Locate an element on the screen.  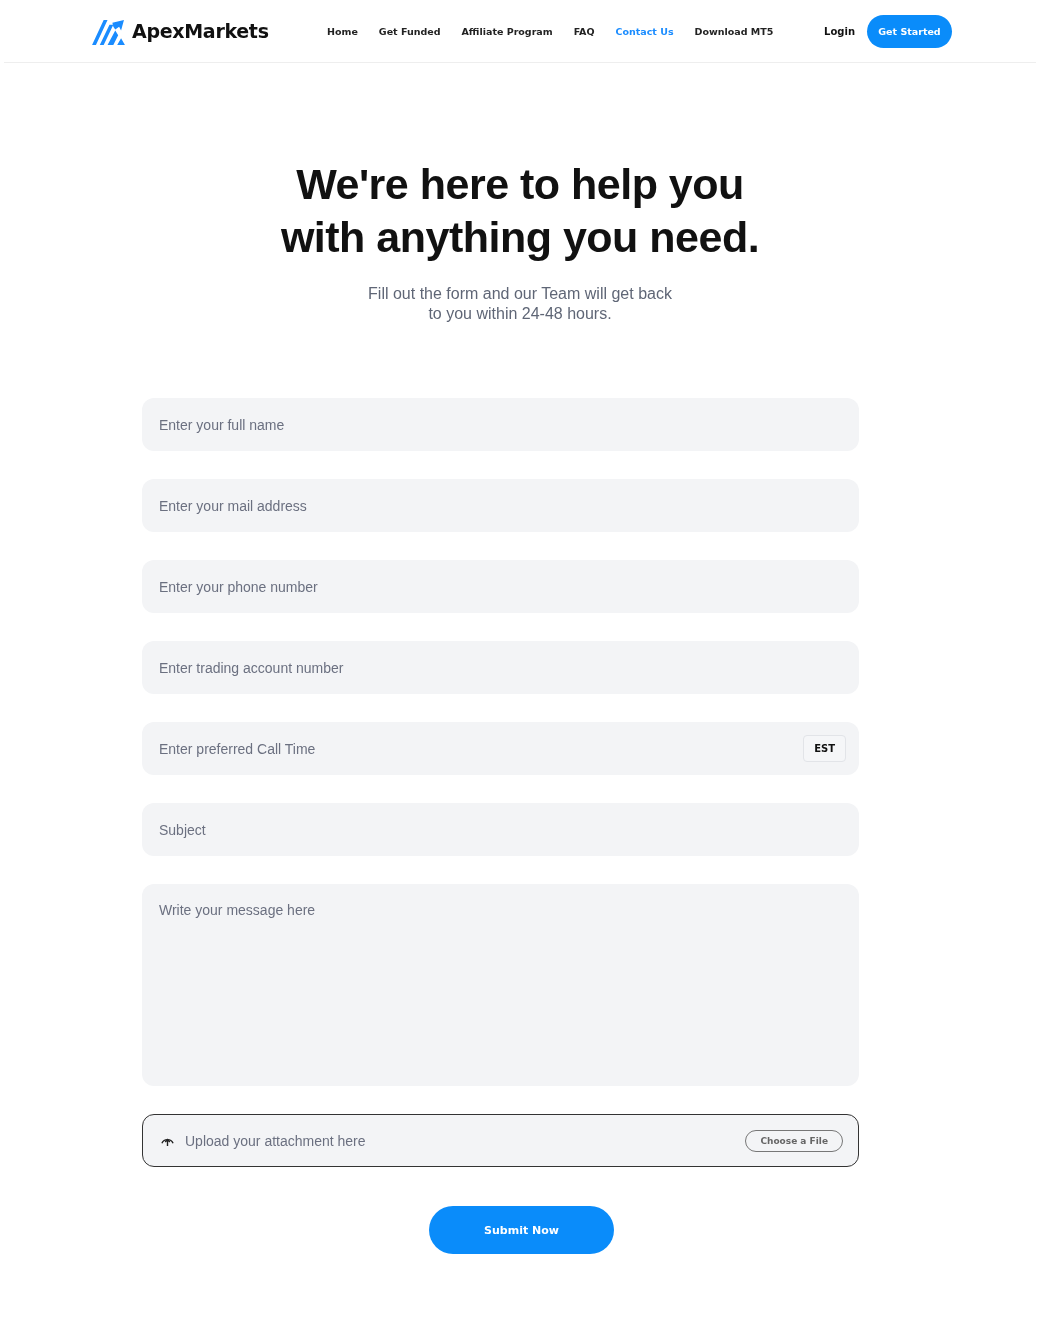
nav-link: Download MT5 is located at coordinates (734, 31).